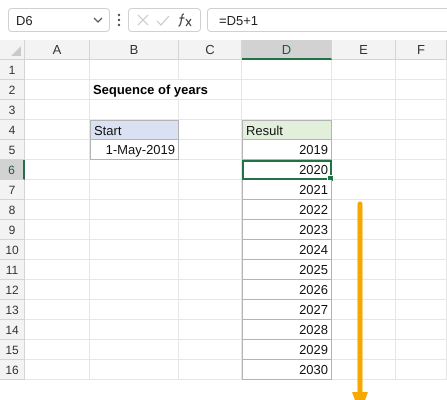 Image resolution: width=447 pixels, height=400 pixels. Describe the element at coordinates (184, 20) in the screenshot. I see `function-icon` at that location.